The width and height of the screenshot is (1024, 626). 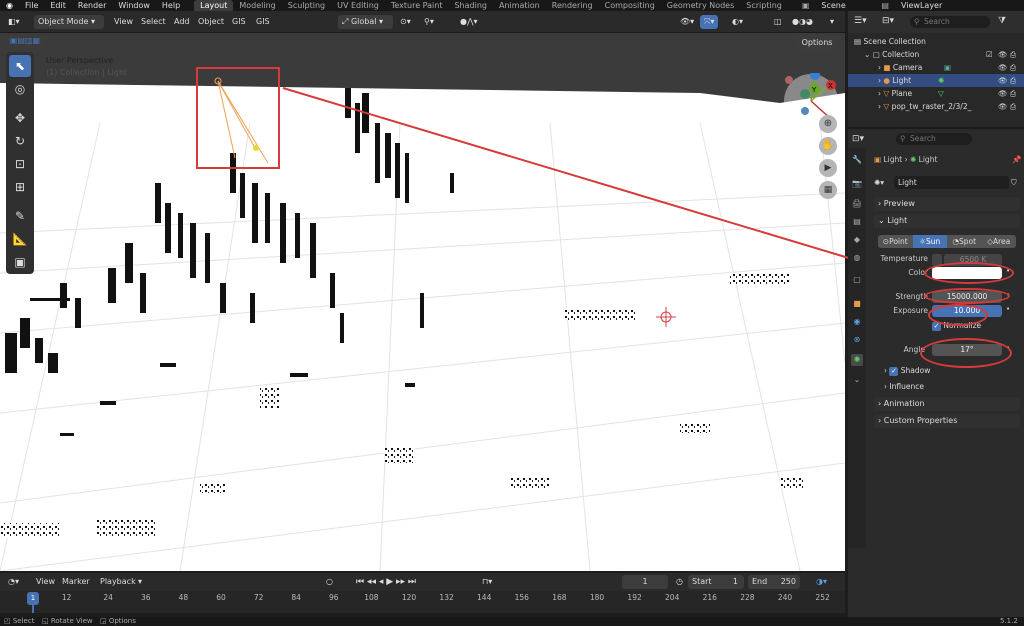 I want to click on measure-tool-icon: 📐, so click(x=20, y=239).